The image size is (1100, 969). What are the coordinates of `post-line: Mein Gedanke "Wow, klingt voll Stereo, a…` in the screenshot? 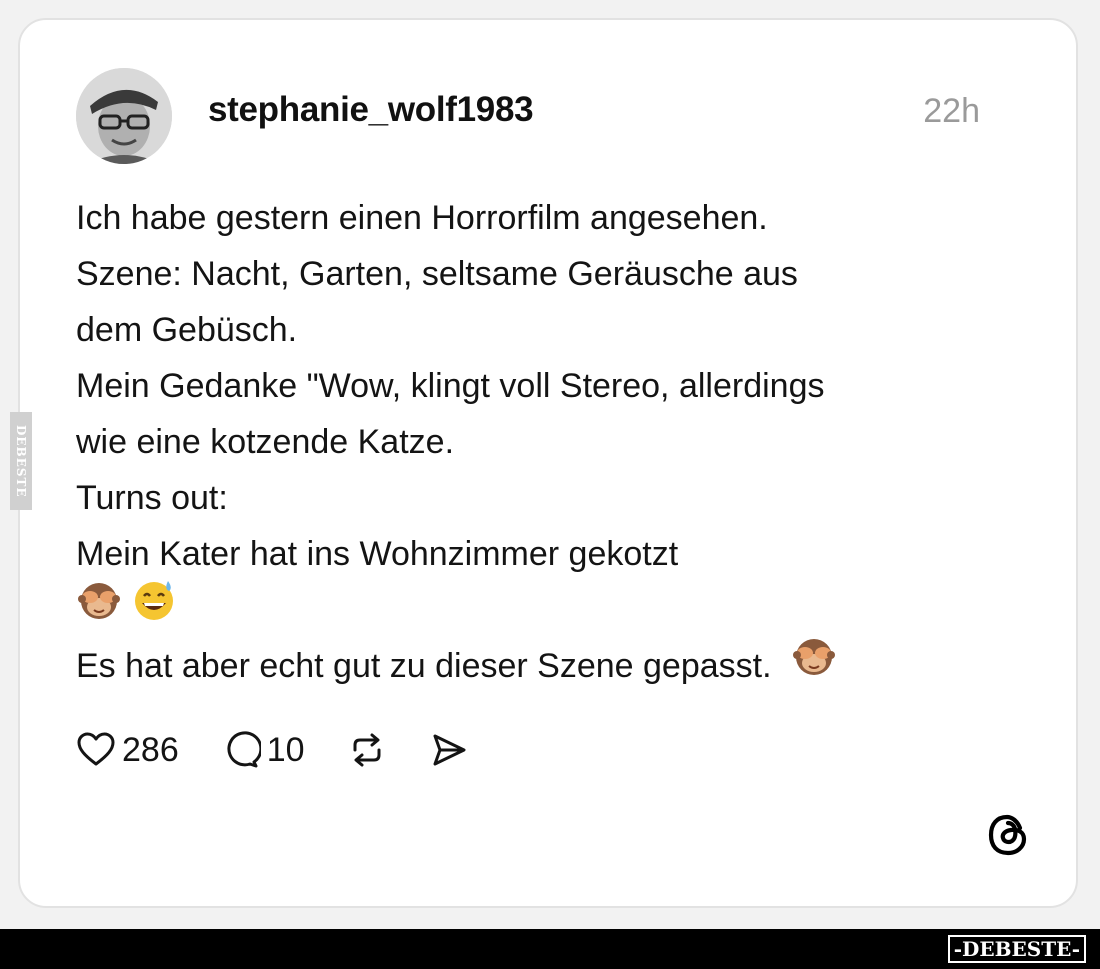 It's located at (450, 386).